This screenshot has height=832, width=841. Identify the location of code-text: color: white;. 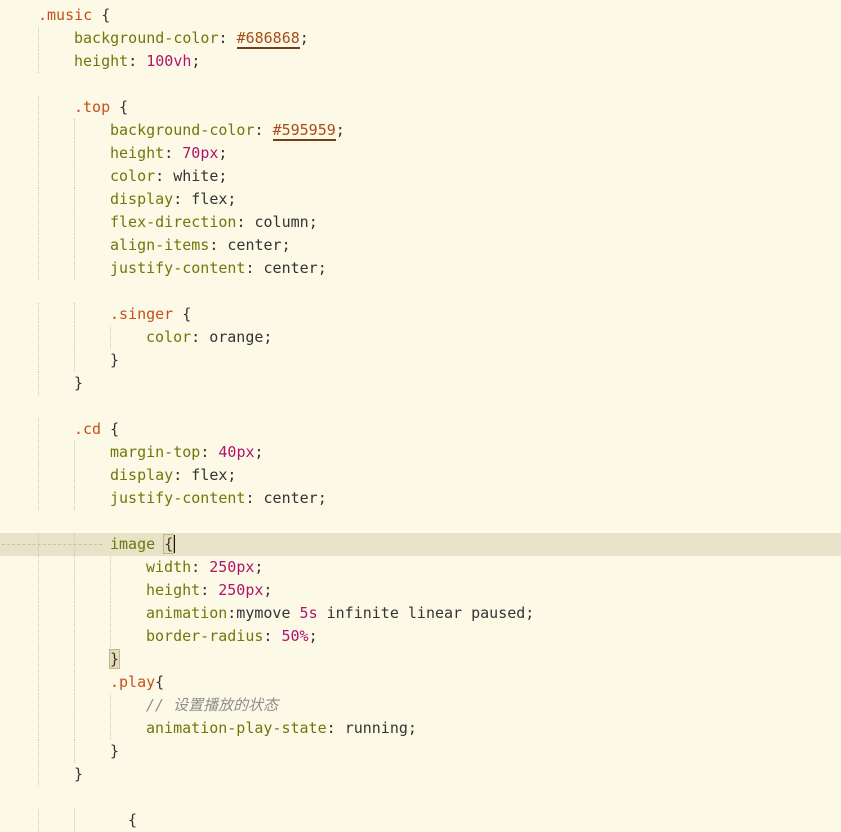
(168, 176).